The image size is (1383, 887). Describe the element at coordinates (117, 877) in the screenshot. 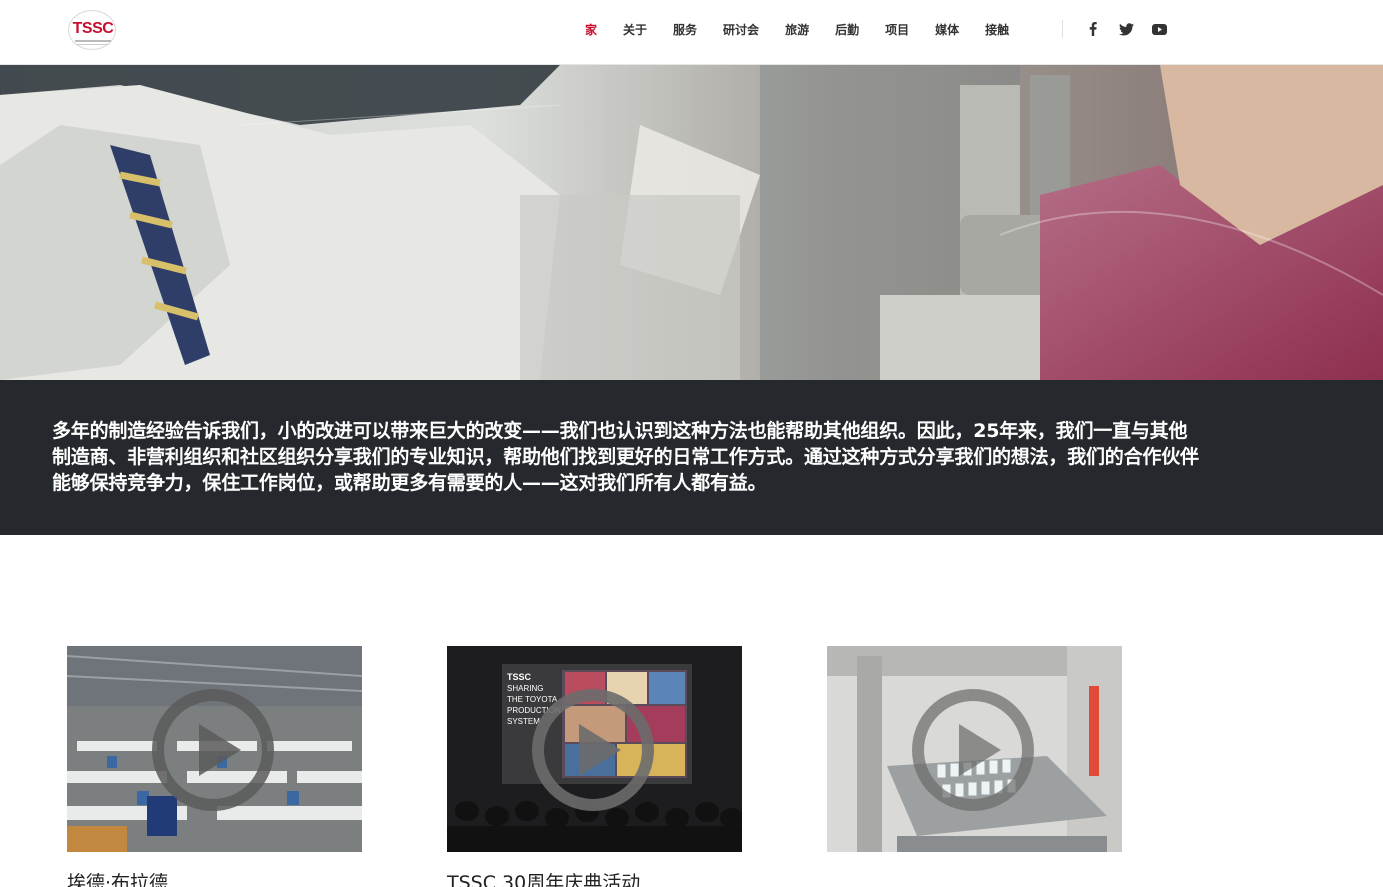

I see `video-title: 埃德·布拉德` at that location.